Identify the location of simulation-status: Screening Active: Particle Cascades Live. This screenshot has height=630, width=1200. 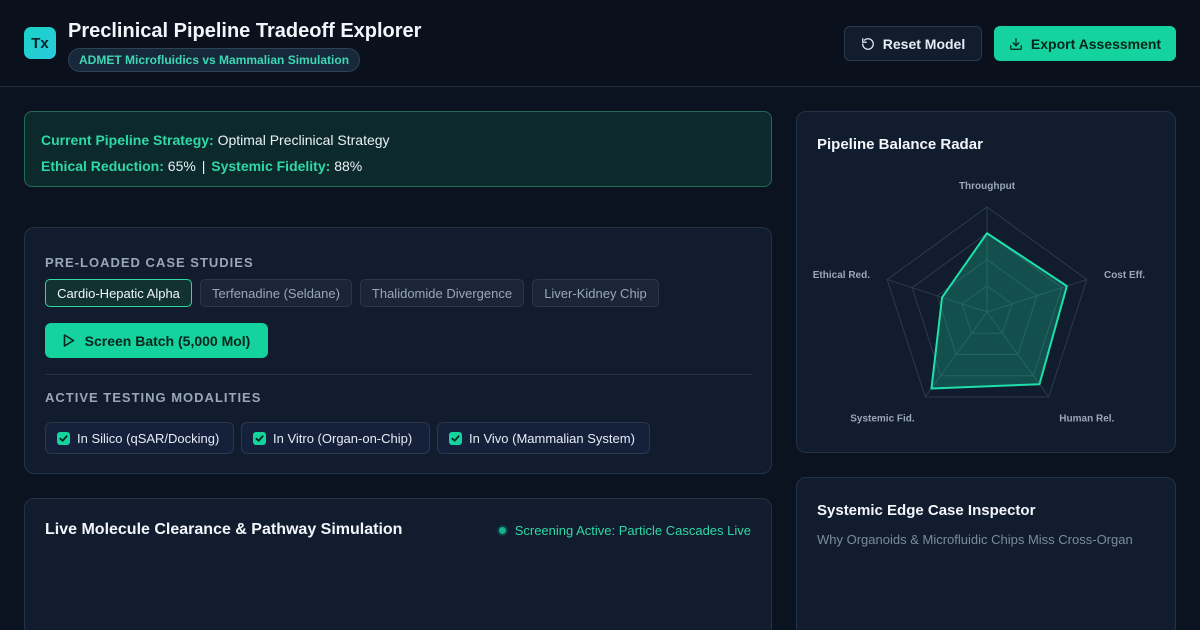
(624, 530).